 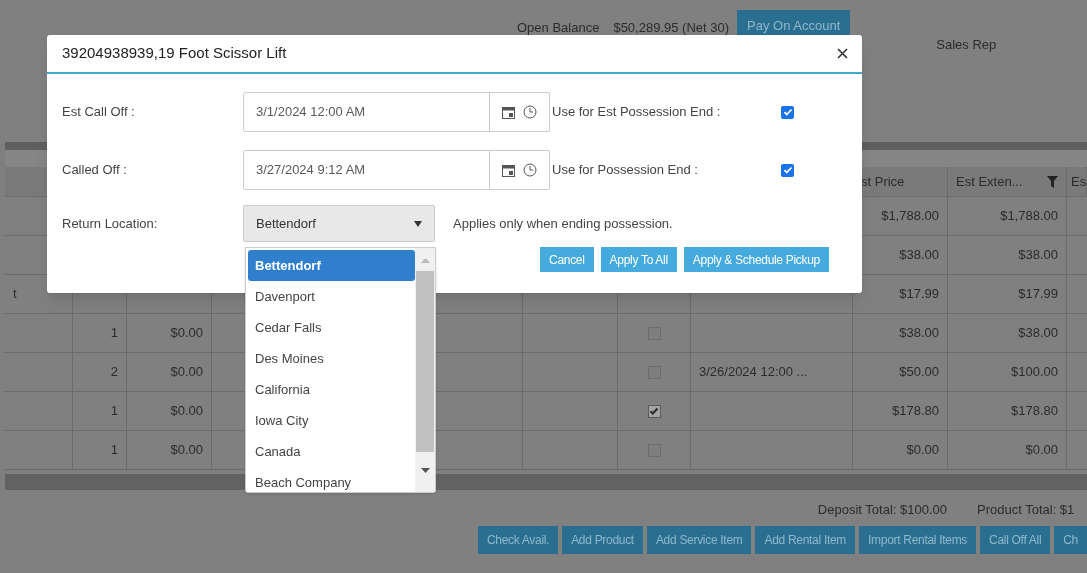 I want to click on location-select: Bettendorf, so click(x=339, y=223).